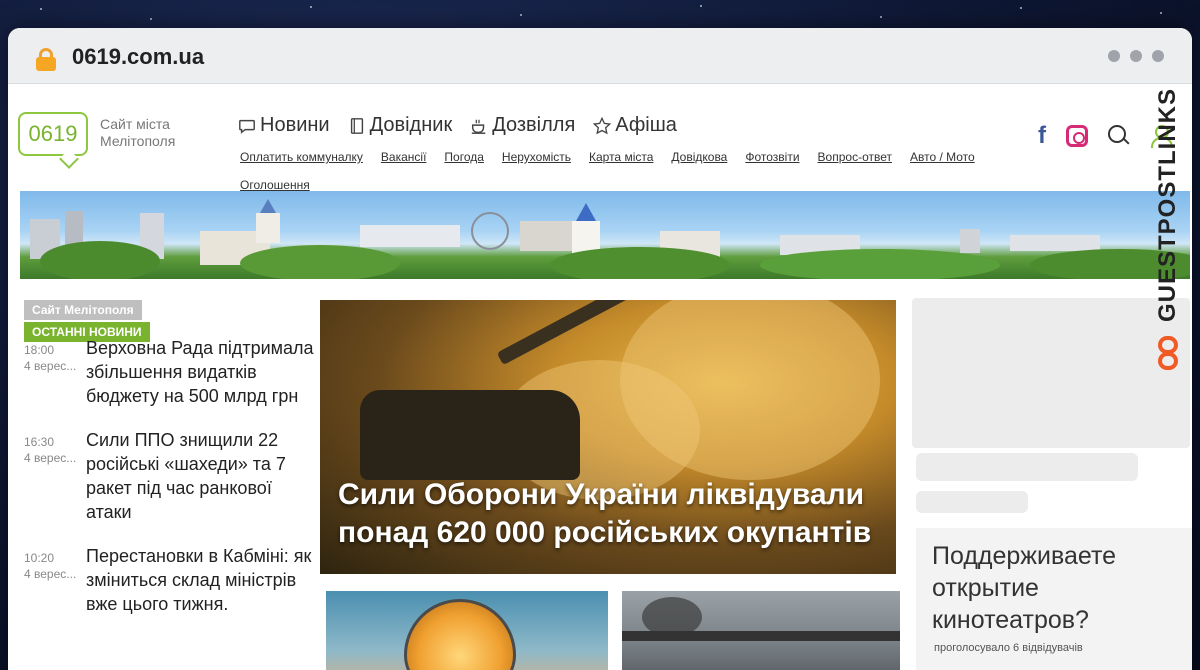  I want to click on address-bar: 0619.com.ua, so click(138, 57).